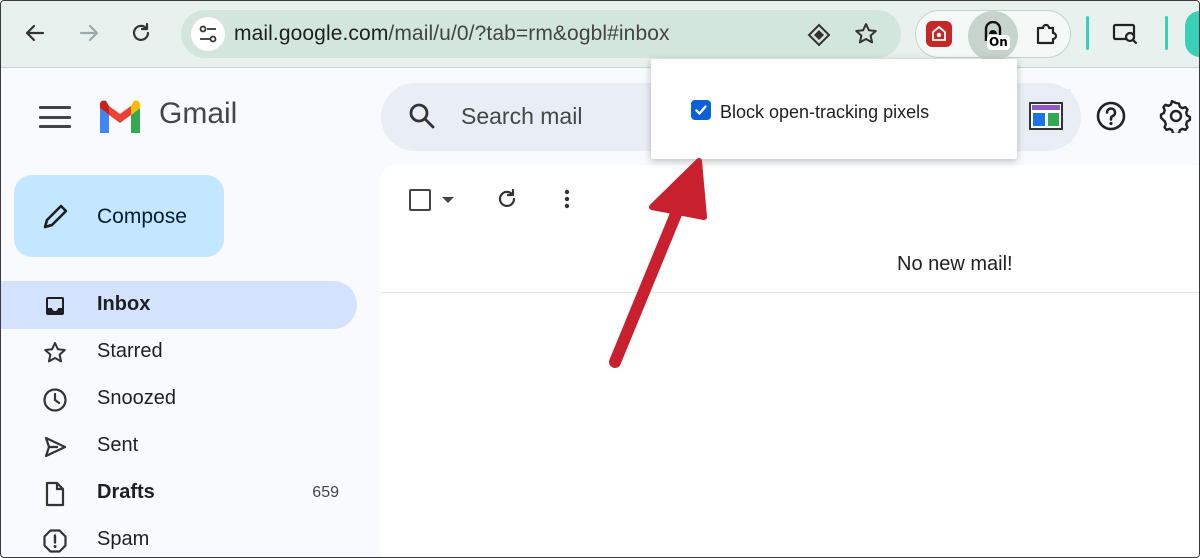  What do you see at coordinates (998, 42) in the screenshot?
I see `extension-badge: On` at bounding box center [998, 42].